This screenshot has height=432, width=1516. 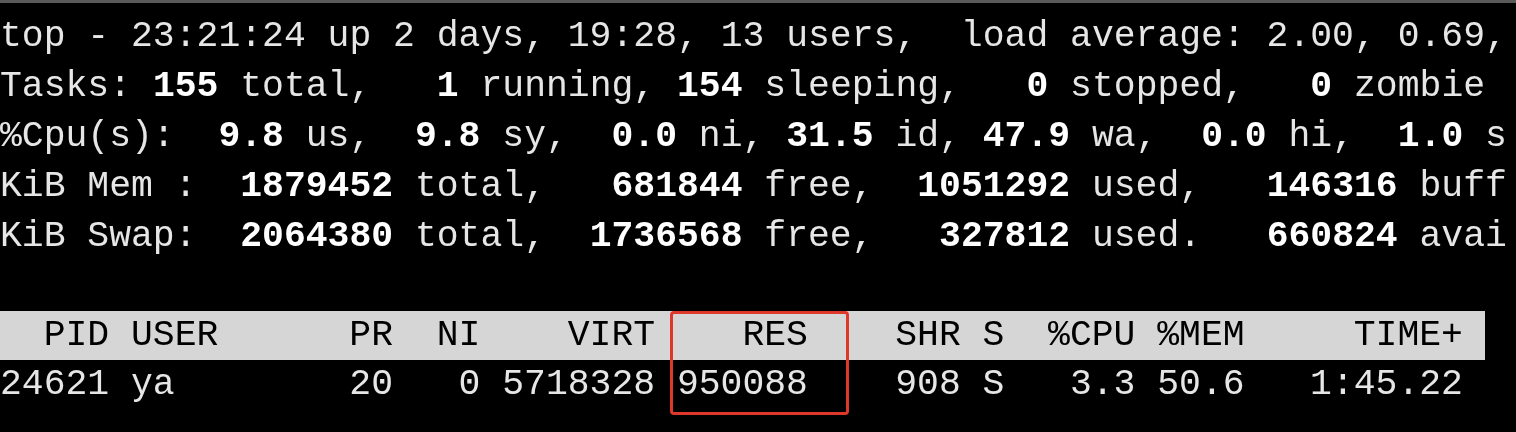 I want to click on table-cell-text: 3.3, so click(x=1102, y=385).